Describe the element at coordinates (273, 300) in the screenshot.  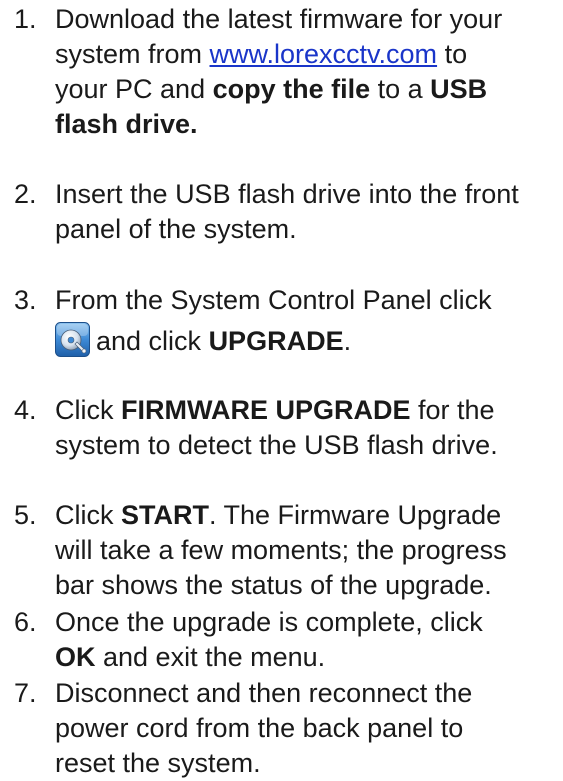
I see `step-line: From the System Control Panel click` at that location.